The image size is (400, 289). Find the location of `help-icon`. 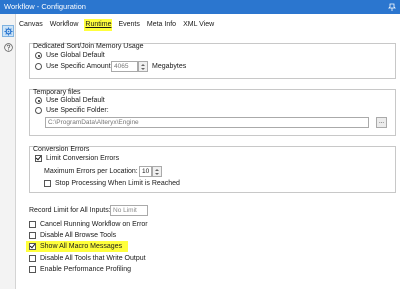

help-icon is located at coordinates (8, 47).